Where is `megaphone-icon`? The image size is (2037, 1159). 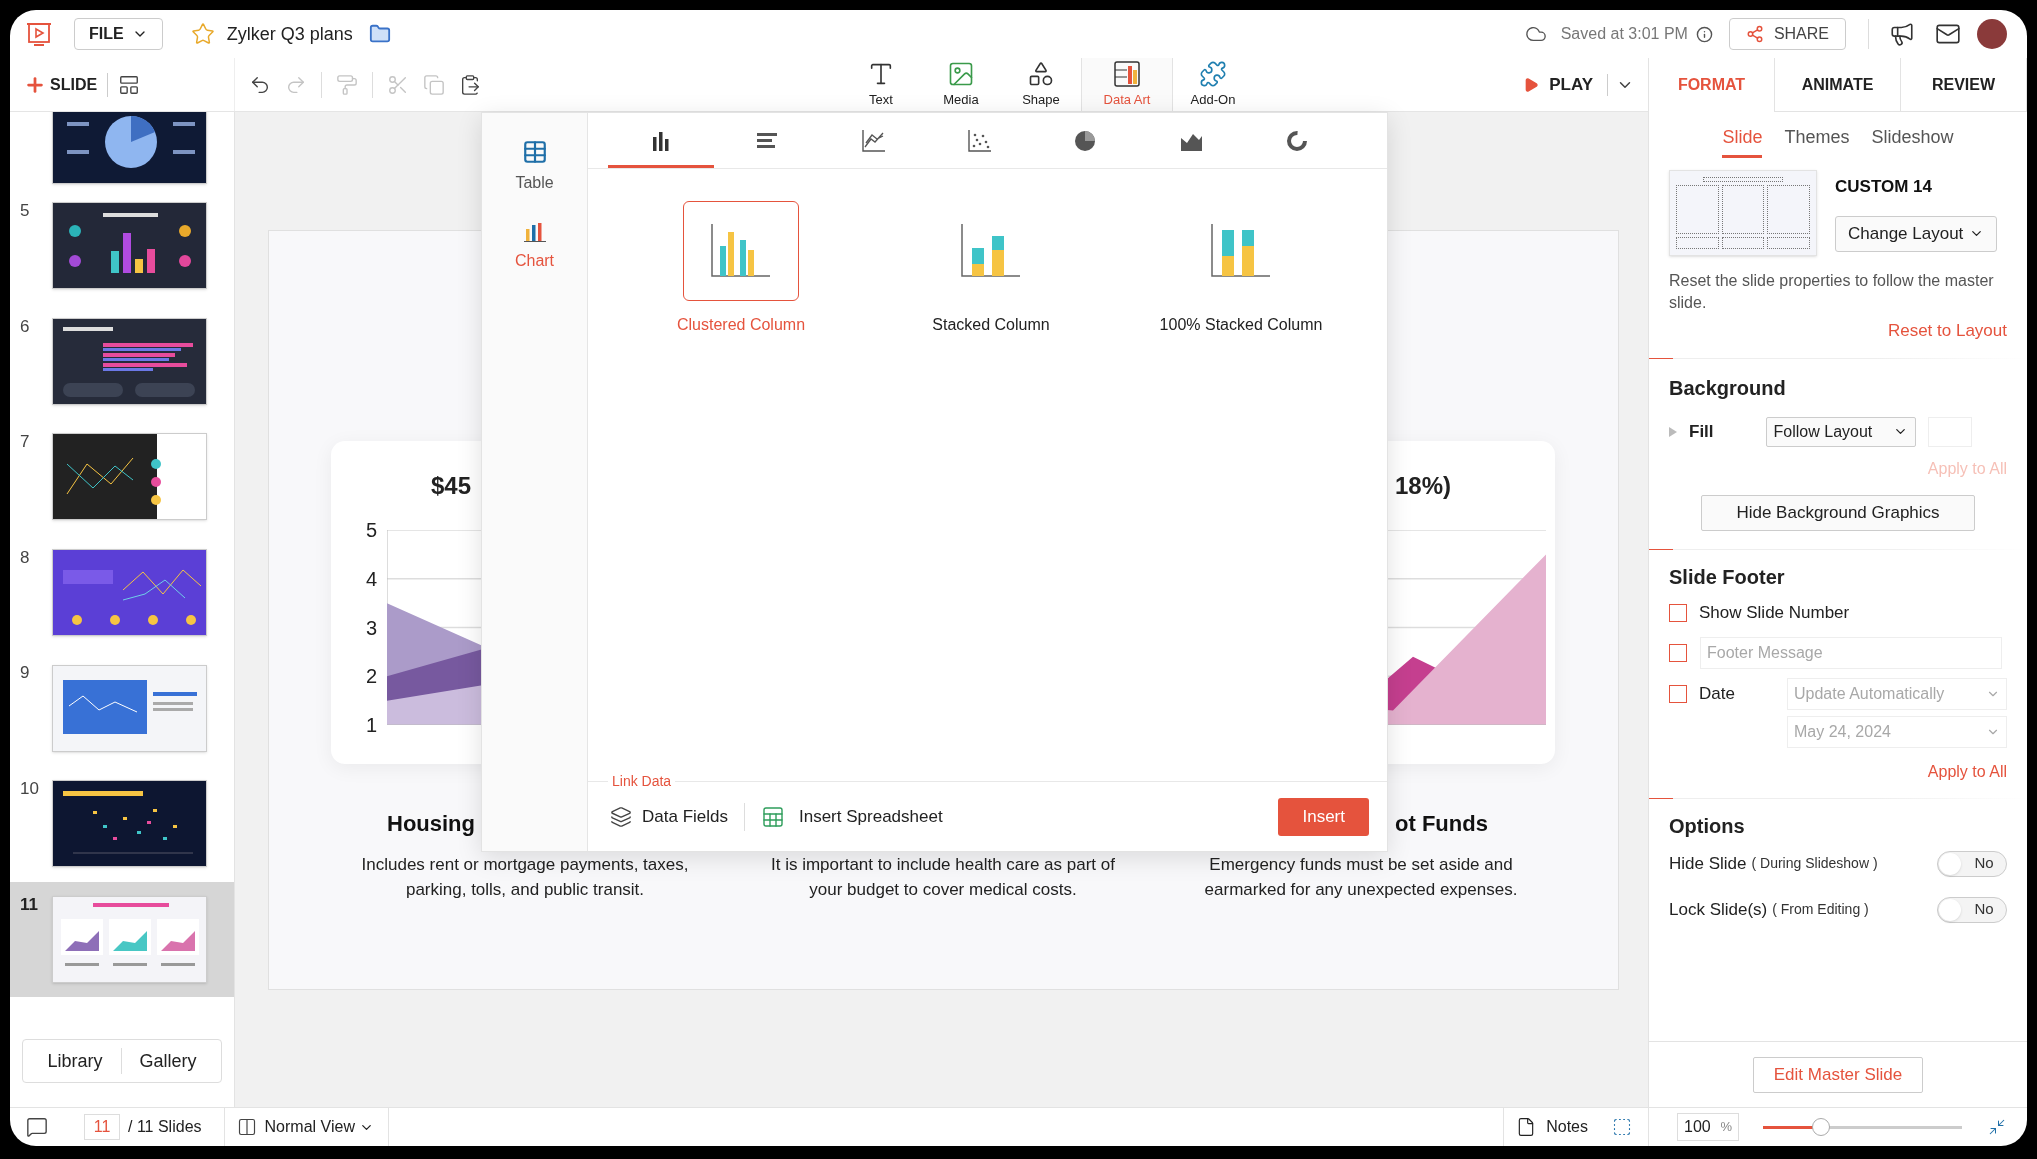 megaphone-icon is located at coordinates (1902, 34).